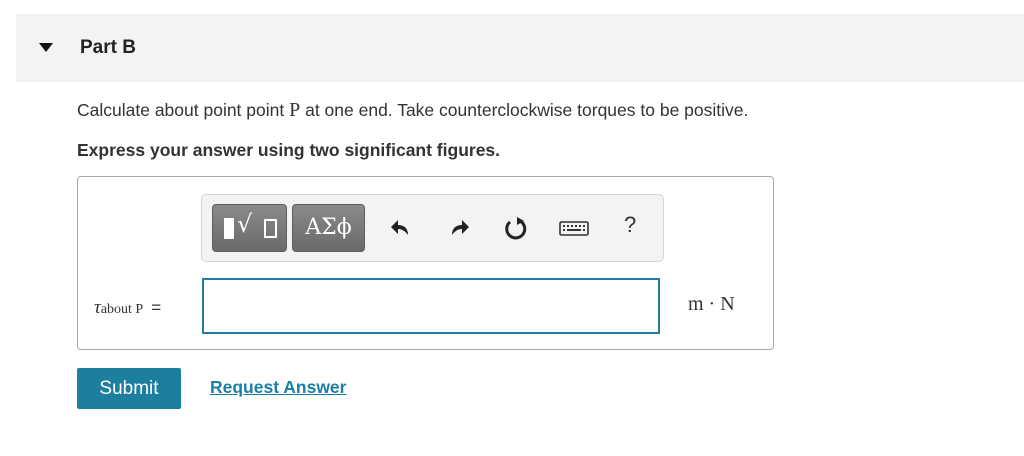 The width and height of the screenshot is (1024, 456). What do you see at coordinates (108, 47) in the screenshot?
I see `part-title: Part B` at bounding box center [108, 47].